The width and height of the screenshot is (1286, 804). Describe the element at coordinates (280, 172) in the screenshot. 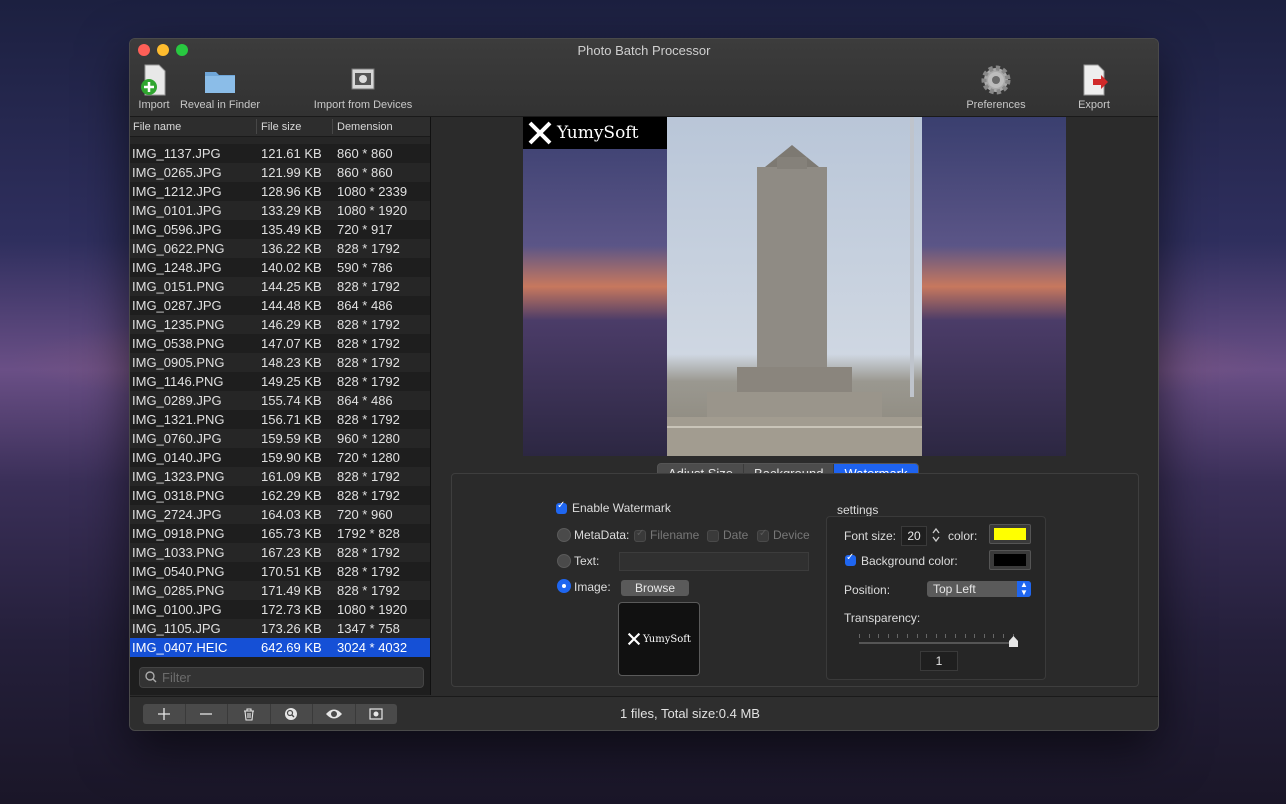

I see `table-row: IMG_0265.JPG 121.99 KB 860 * 860` at that location.